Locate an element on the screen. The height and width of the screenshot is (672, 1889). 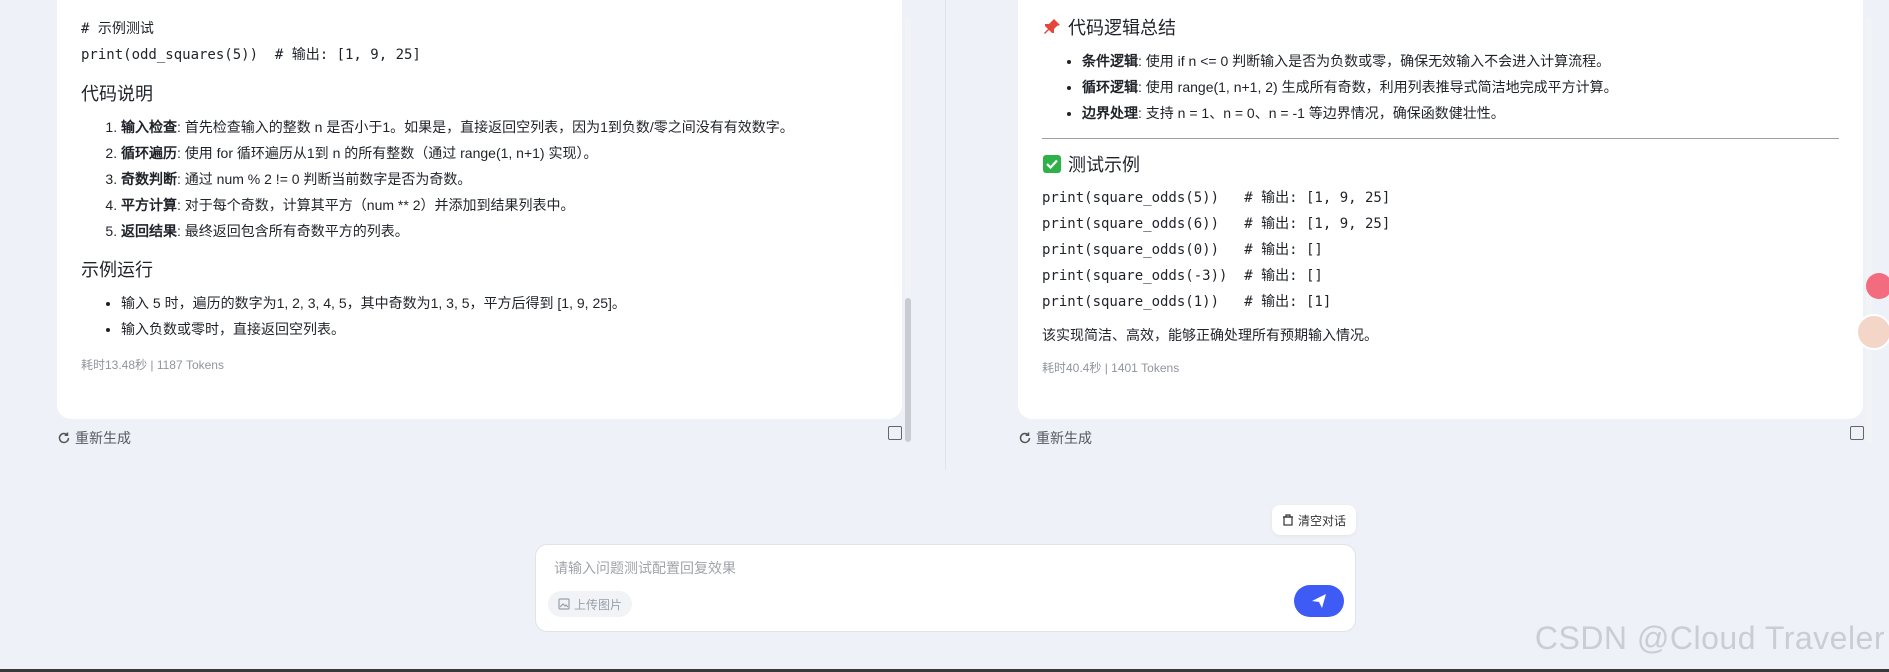
heading-test-examples: 测试示例 is located at coordinates (1452, 164).